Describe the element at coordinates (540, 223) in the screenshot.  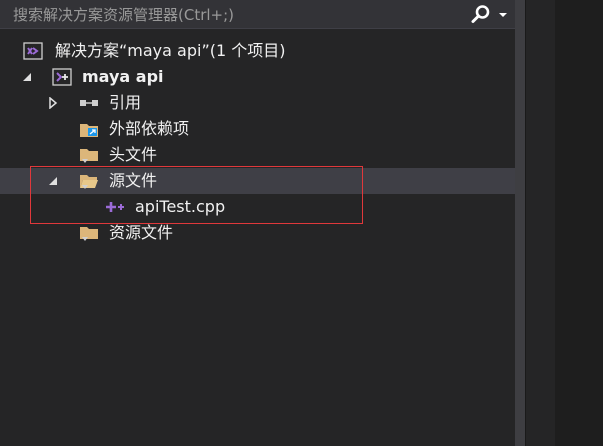
I see `panel-divider` at that location.